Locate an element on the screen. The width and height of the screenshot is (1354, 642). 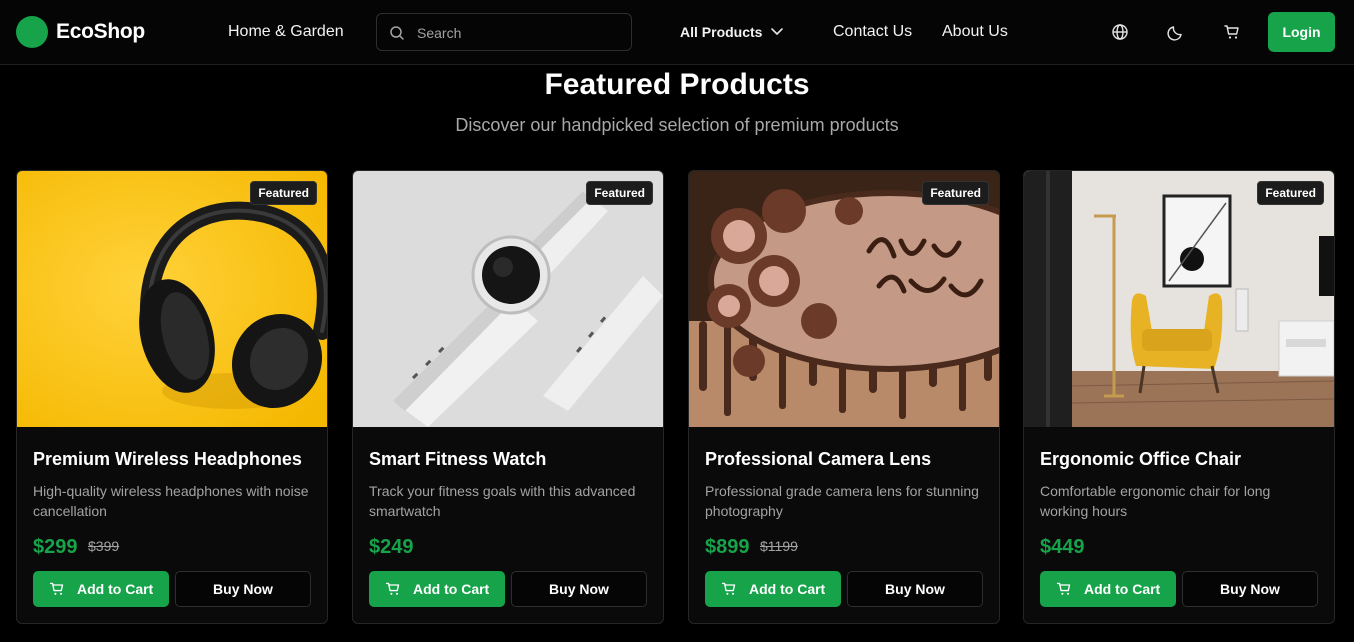
moon-icon is located at coordinates (1176, 32).